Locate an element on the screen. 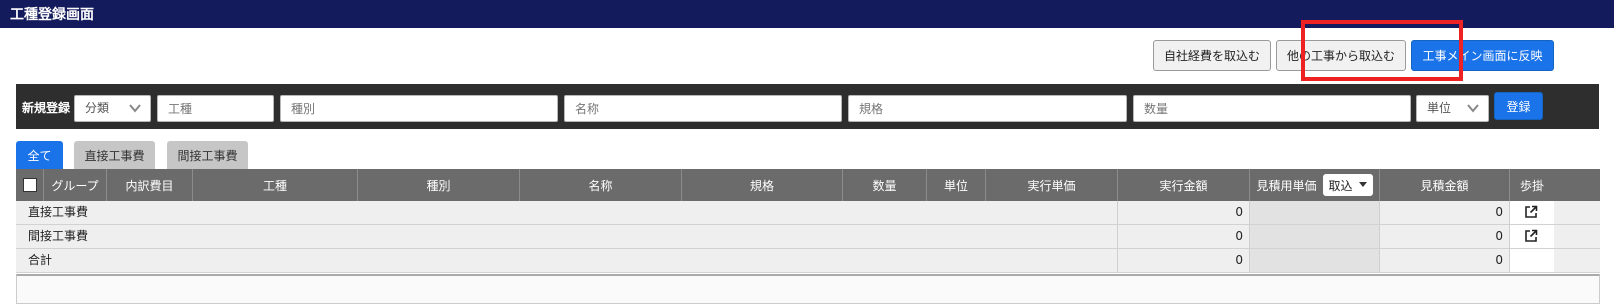  tab-indirect-cost: 間接工事費 is located at coordinates (207, 155).